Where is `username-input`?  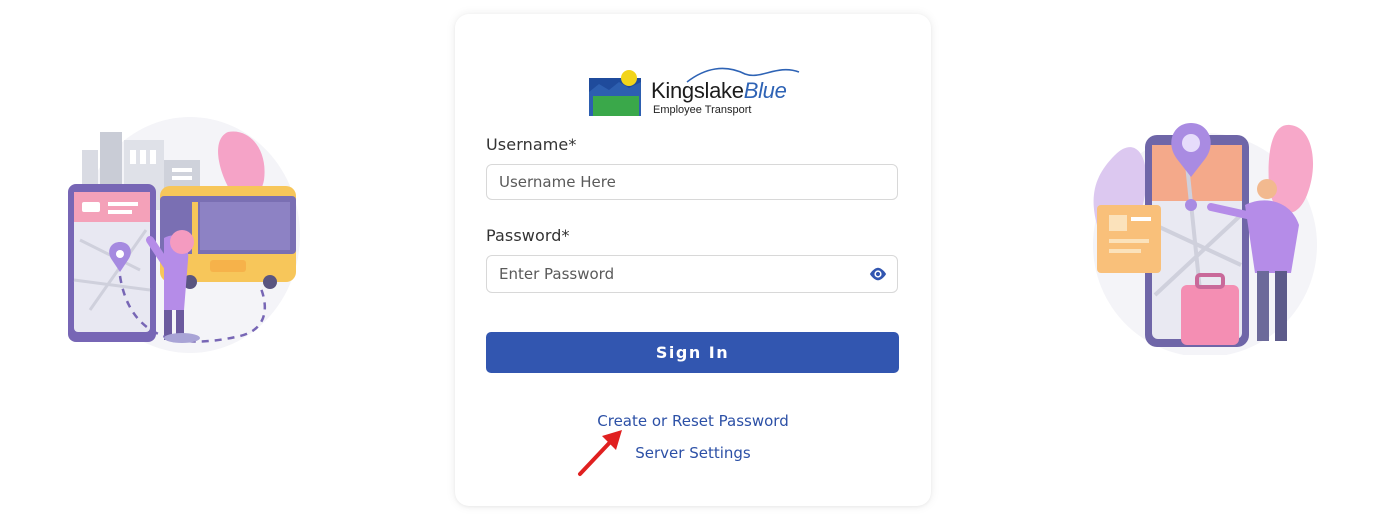
username-input is located at coordinates (692, 182).